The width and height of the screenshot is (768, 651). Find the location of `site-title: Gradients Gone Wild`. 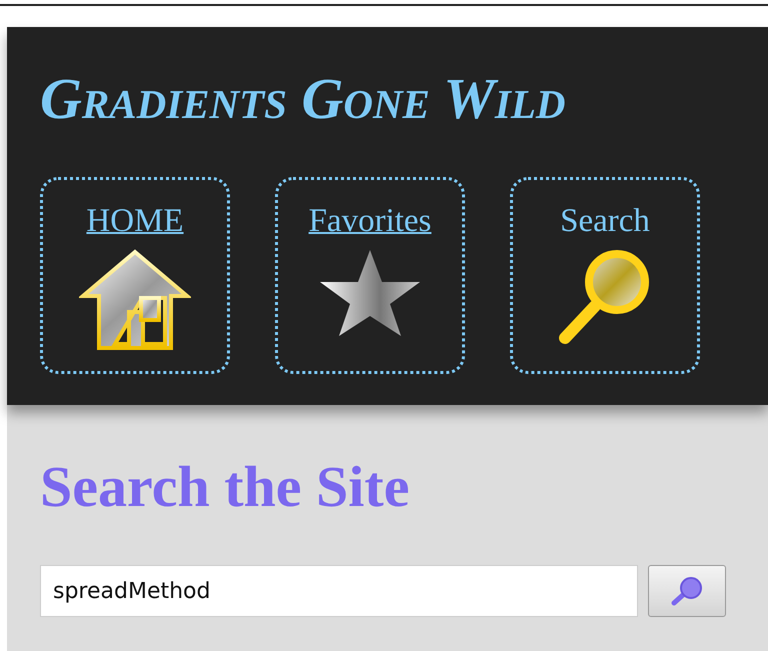

site-title: Gradients Gone Wild is located at coordinates (303, 99).